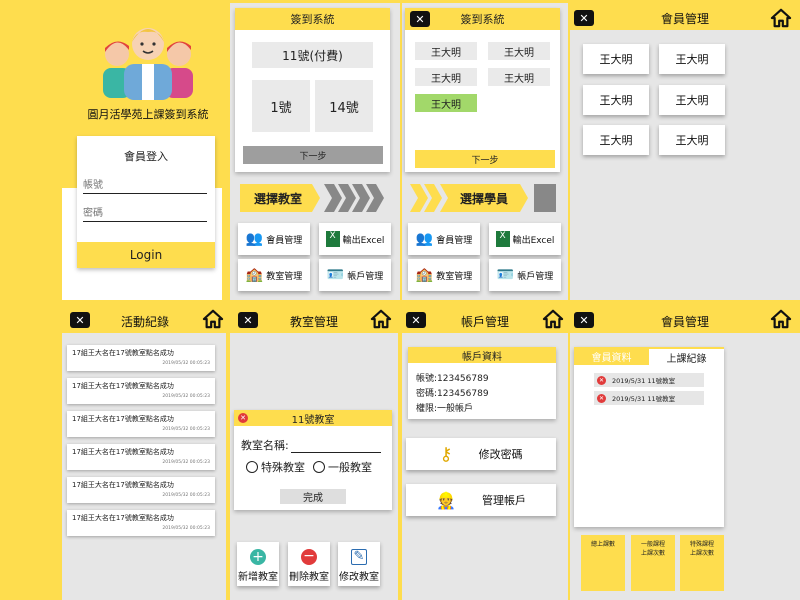 This screenshot has width=800, height=600. I want to click on change-password-button: ⚷ 修改密碼, so click(481, 454).